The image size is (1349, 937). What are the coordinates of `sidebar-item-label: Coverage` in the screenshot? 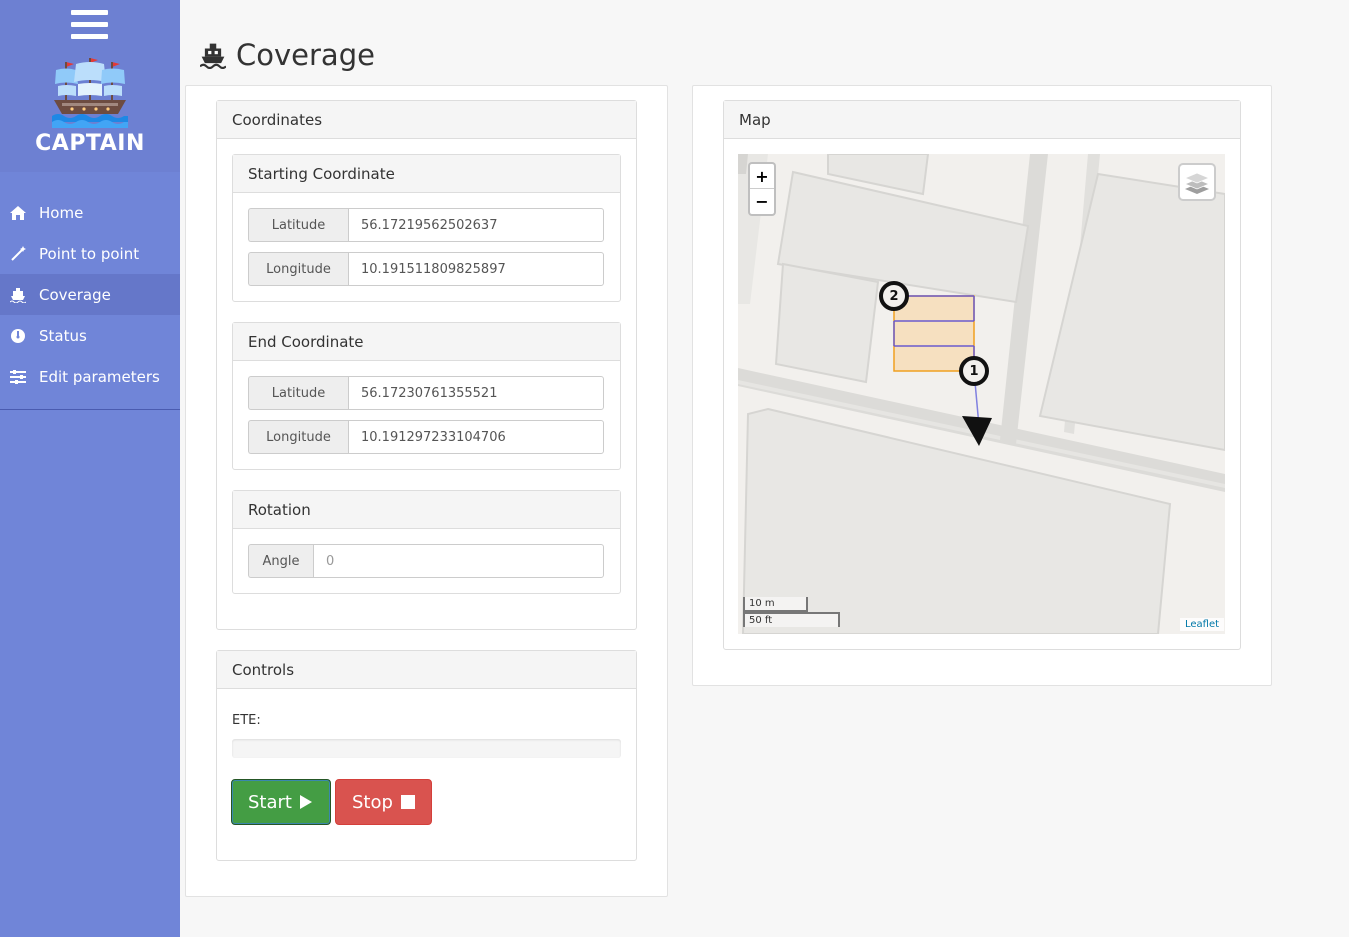 It's located at (75, 294).